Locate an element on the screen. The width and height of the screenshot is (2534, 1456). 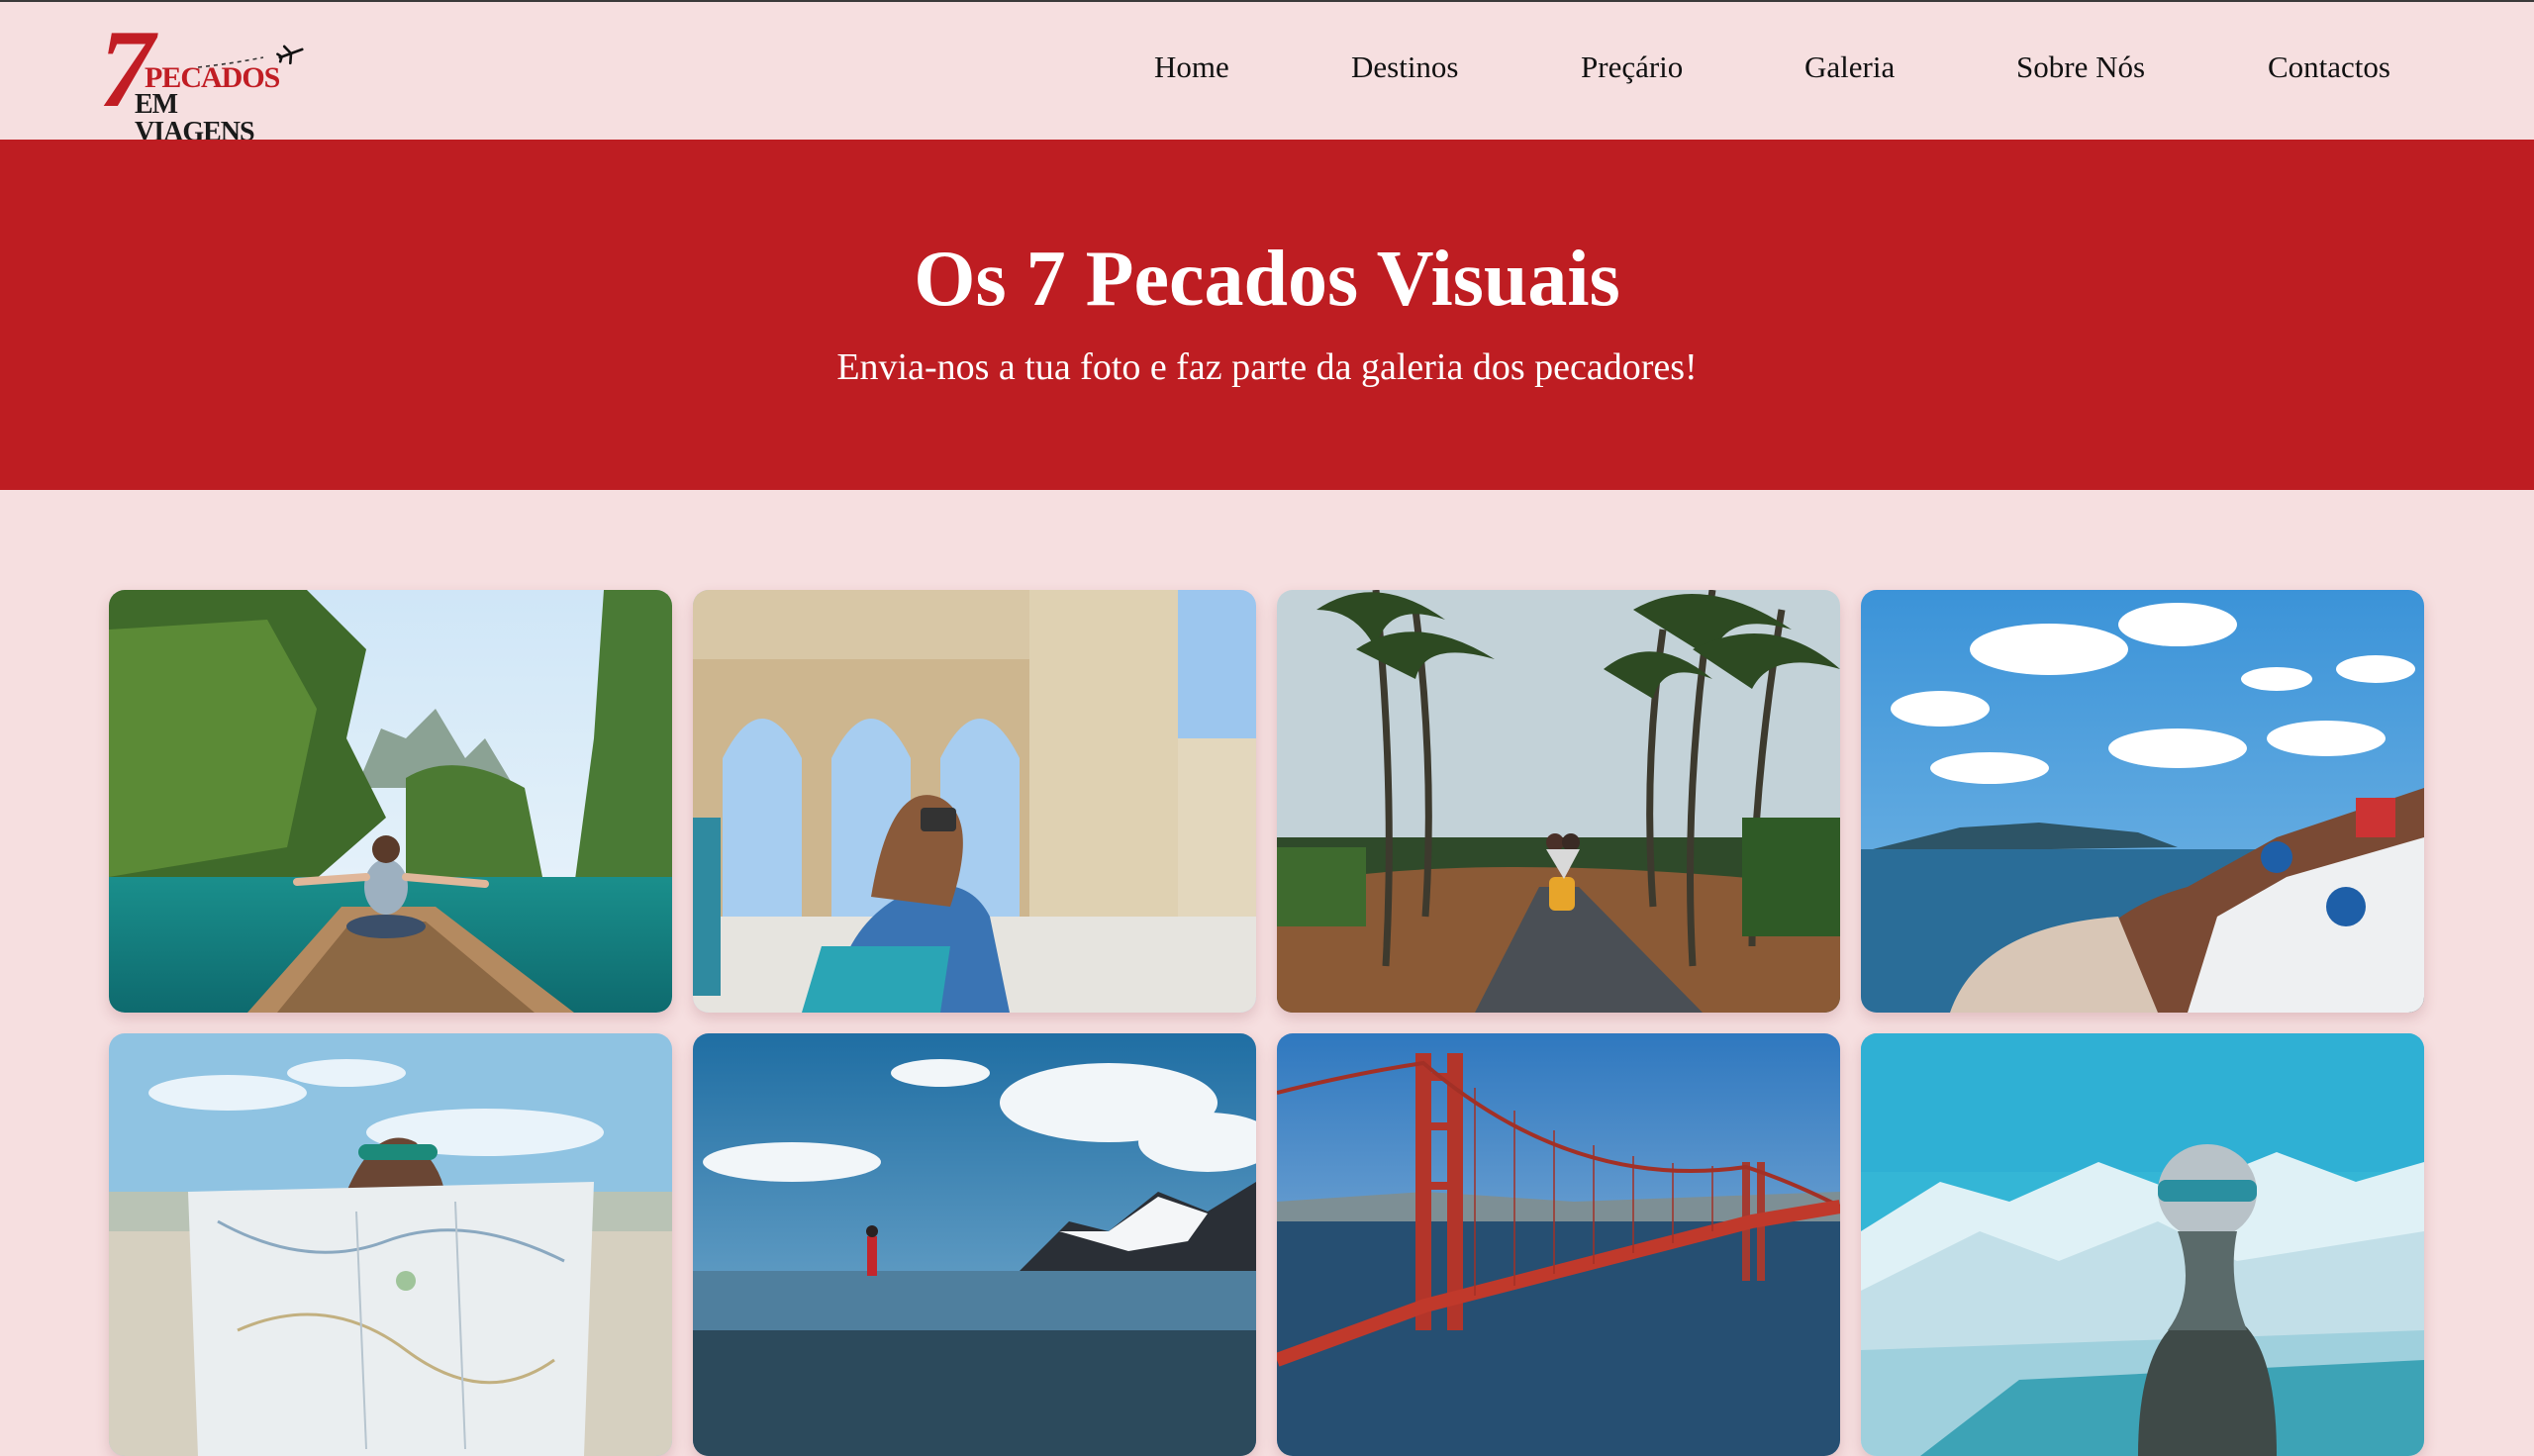
photo-palm-road is located at coordinates (1559, 801).